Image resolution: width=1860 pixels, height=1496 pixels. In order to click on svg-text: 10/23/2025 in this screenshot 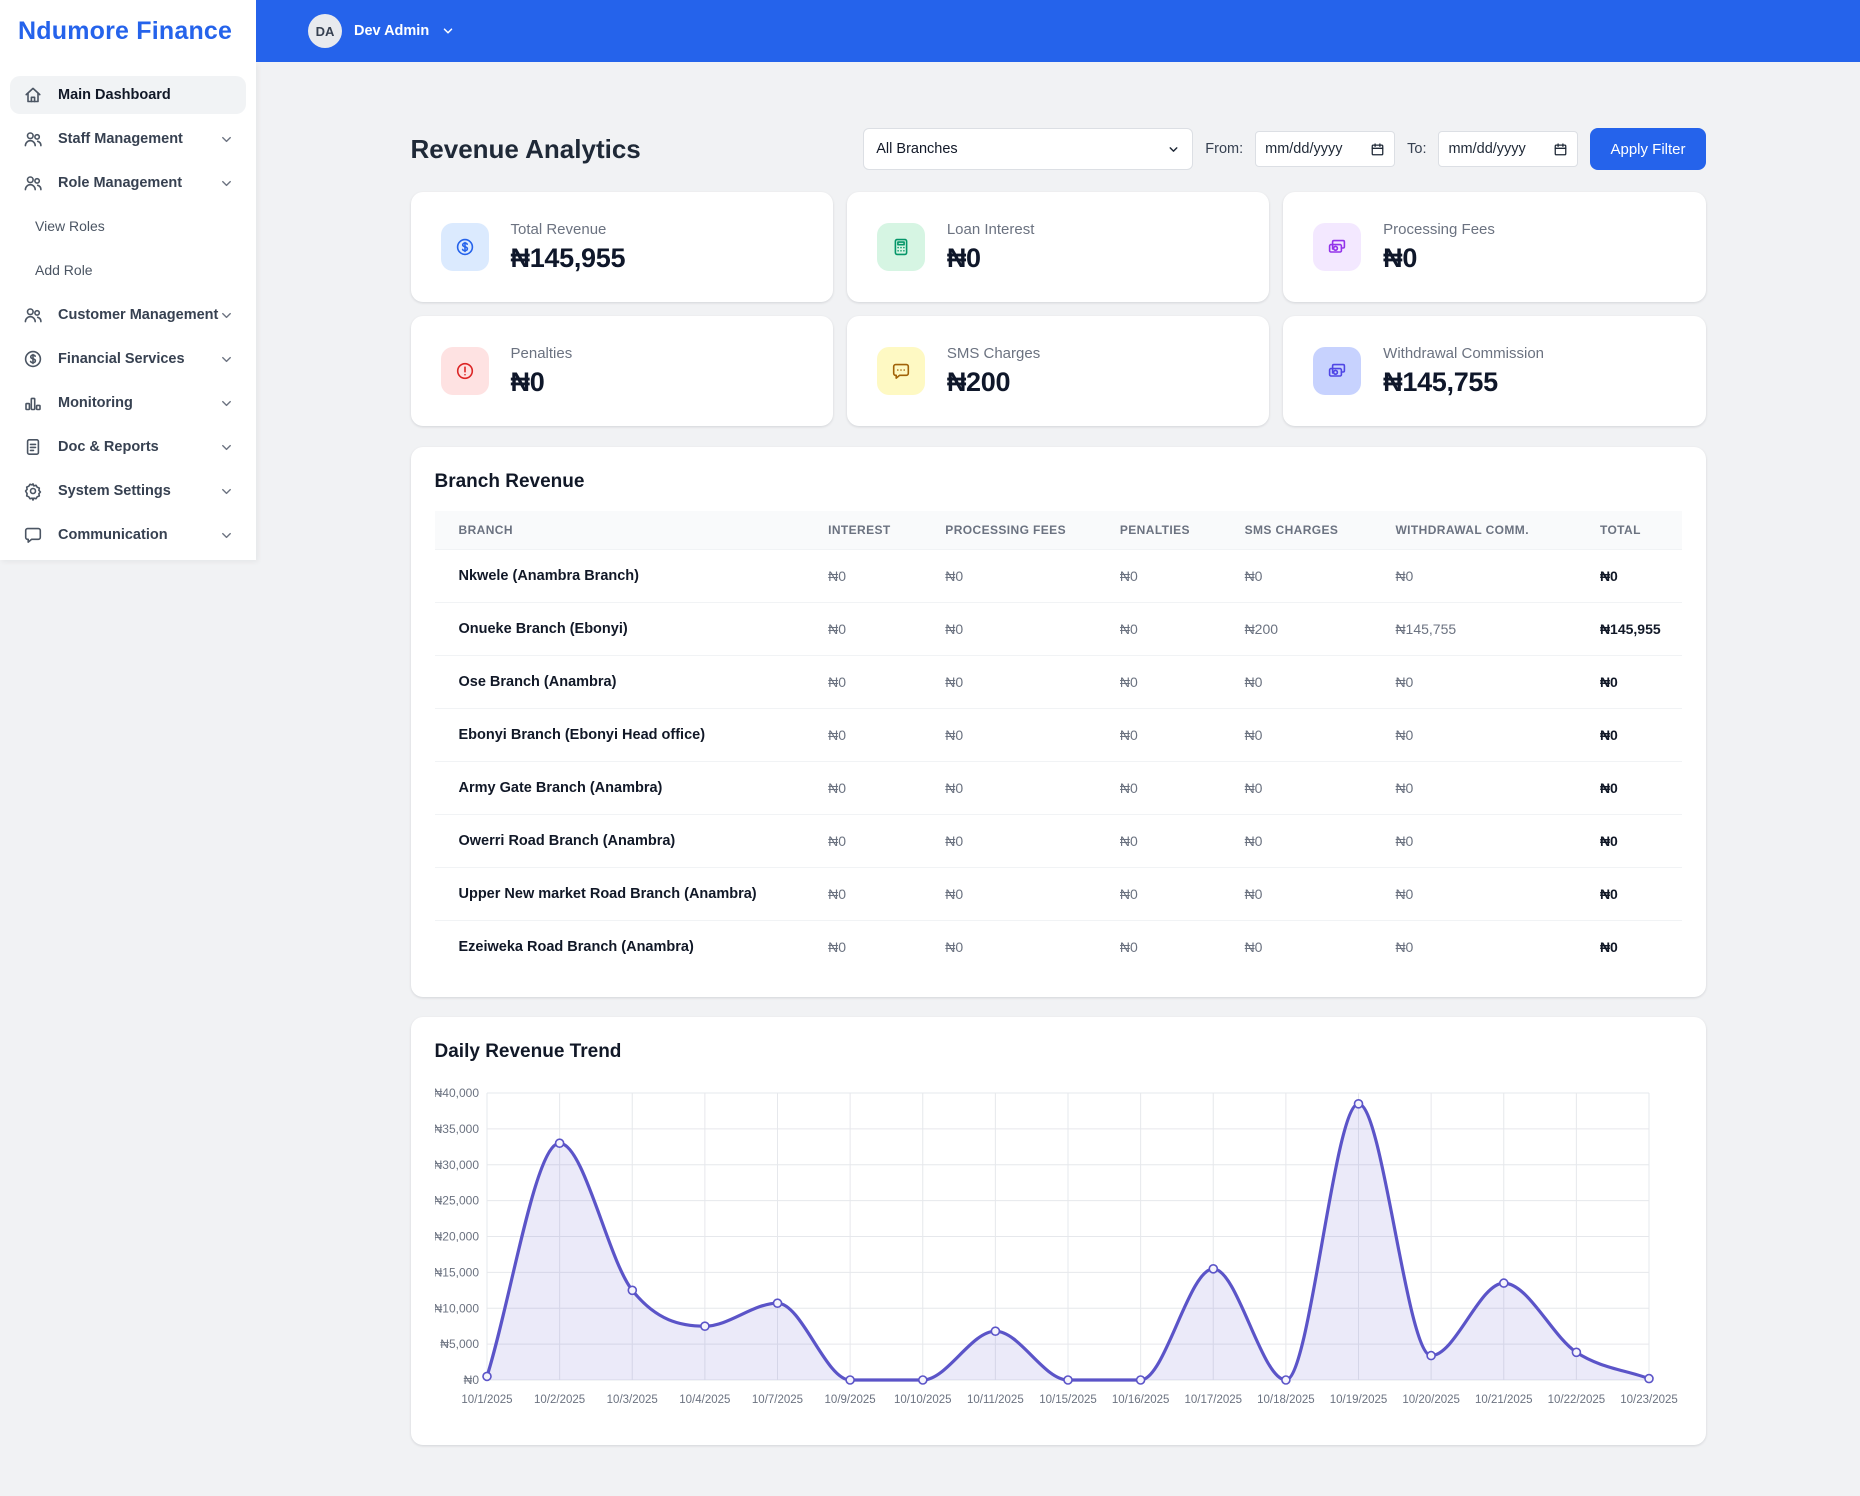, I will do `click(1649, 1400)`.